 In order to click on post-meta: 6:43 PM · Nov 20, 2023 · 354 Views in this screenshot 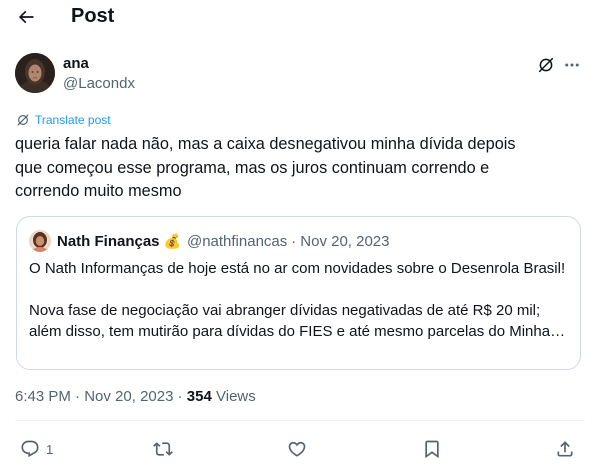, I will do `click(135, 396)`.